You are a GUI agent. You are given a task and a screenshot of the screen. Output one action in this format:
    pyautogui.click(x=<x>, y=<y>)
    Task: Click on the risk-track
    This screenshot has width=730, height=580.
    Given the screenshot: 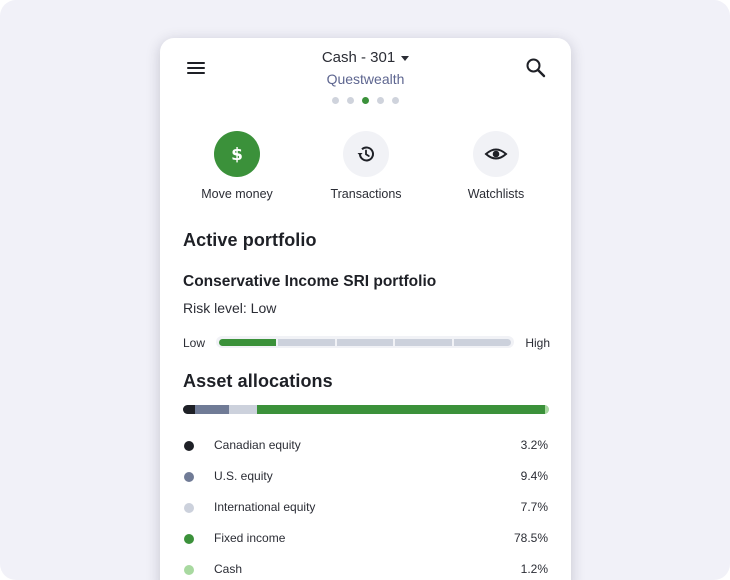 What is the action you would take?
    pyautogui.click(x=365, y=342)
    